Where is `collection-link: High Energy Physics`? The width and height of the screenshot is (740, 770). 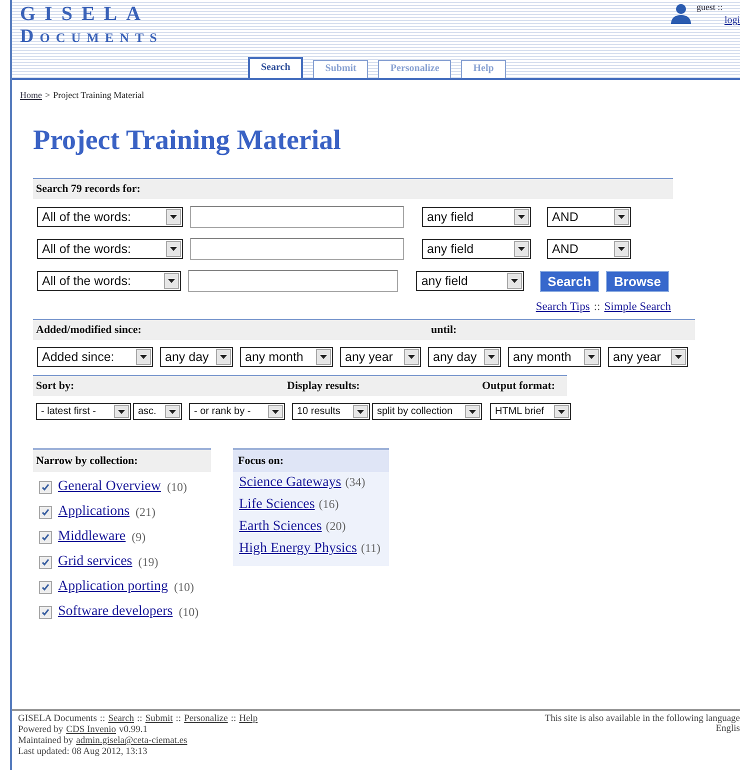
collection-link: High Energy Physics is located at coordinates (298, 549).